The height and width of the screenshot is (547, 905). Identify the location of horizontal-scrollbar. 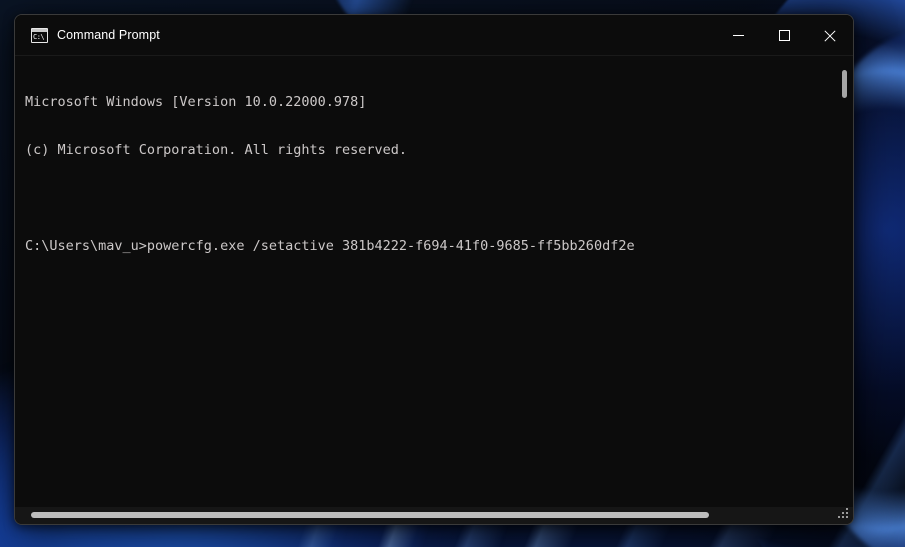
(434, 515).